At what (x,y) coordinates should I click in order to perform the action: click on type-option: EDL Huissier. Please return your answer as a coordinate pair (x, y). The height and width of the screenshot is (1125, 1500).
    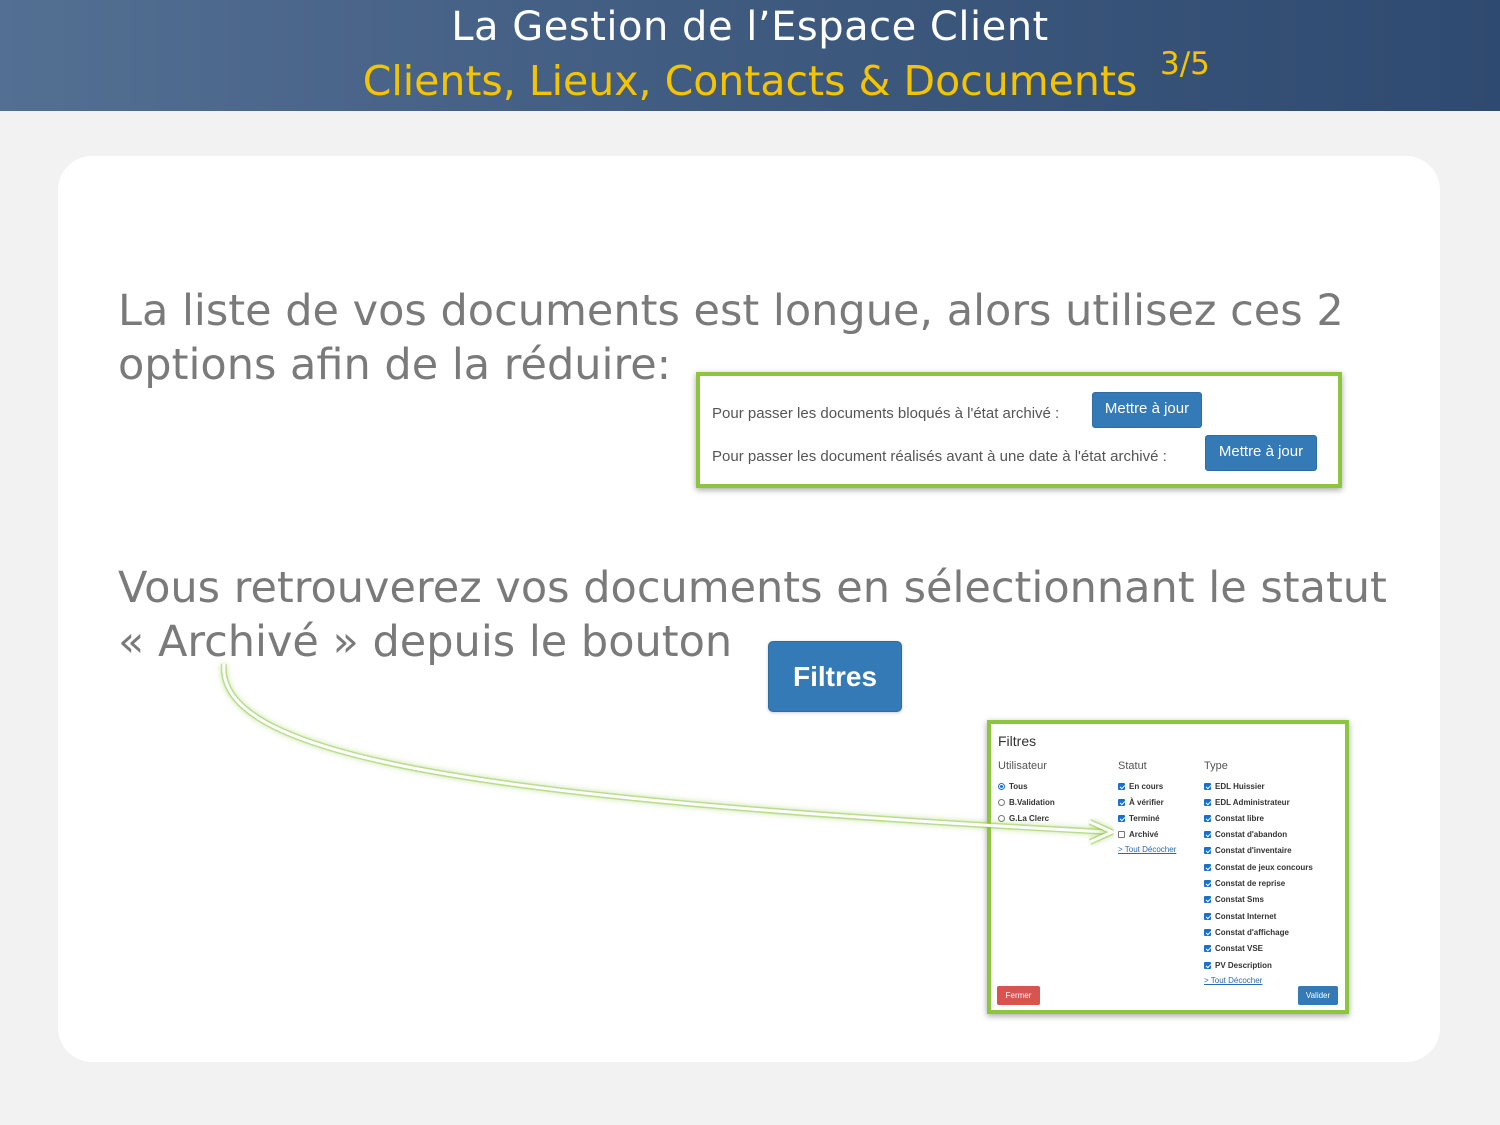
    Looking at the image, I should click on (1234, 787).